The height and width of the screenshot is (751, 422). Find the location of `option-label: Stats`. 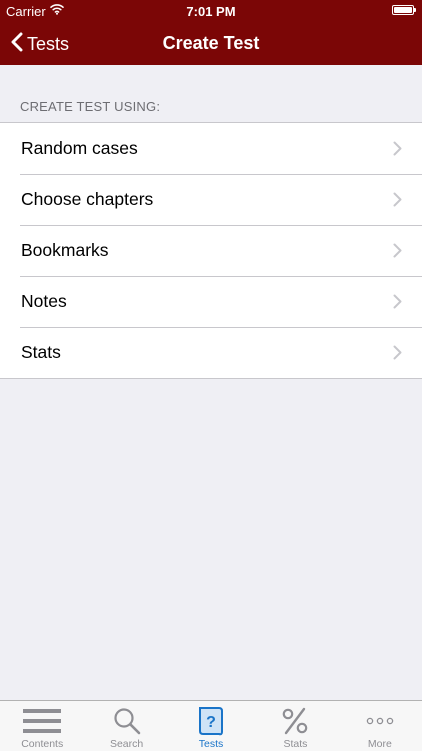

option-label: Stats is located at coordinates (41, 352).